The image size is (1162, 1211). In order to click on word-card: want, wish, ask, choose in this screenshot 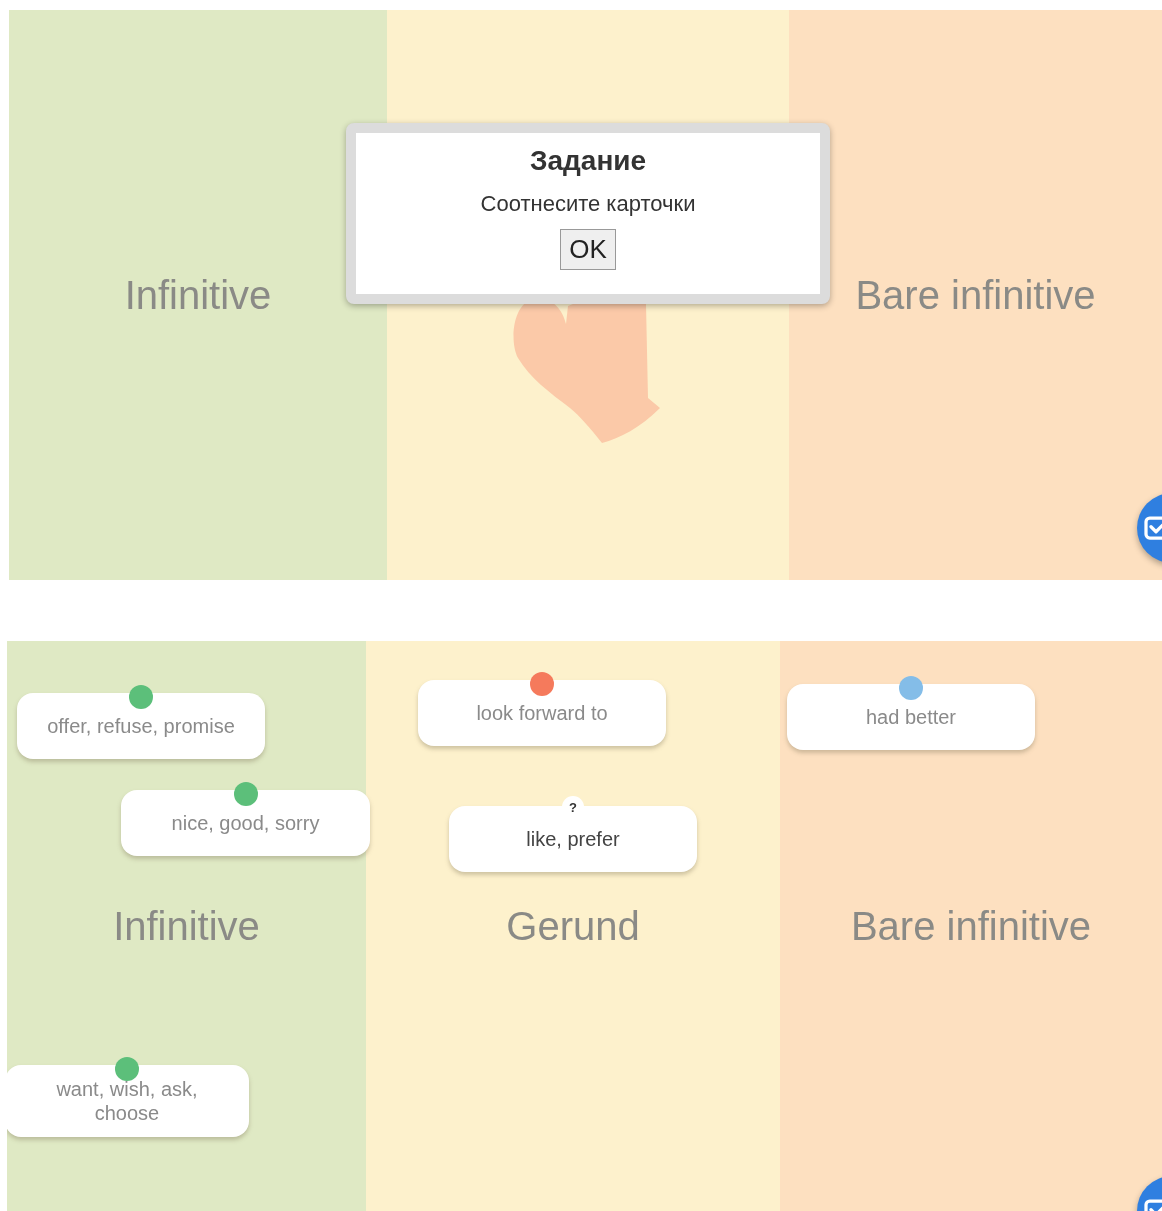, I will do `click(128, 1101)`.